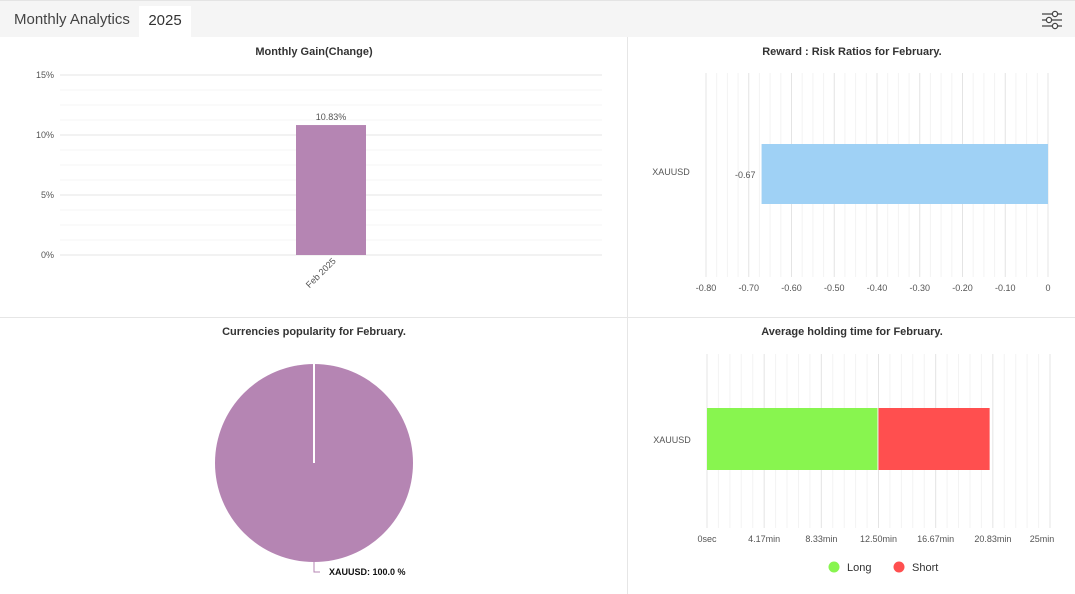  I want to click on chart-title: Average holding time for February., so click(852, 332).